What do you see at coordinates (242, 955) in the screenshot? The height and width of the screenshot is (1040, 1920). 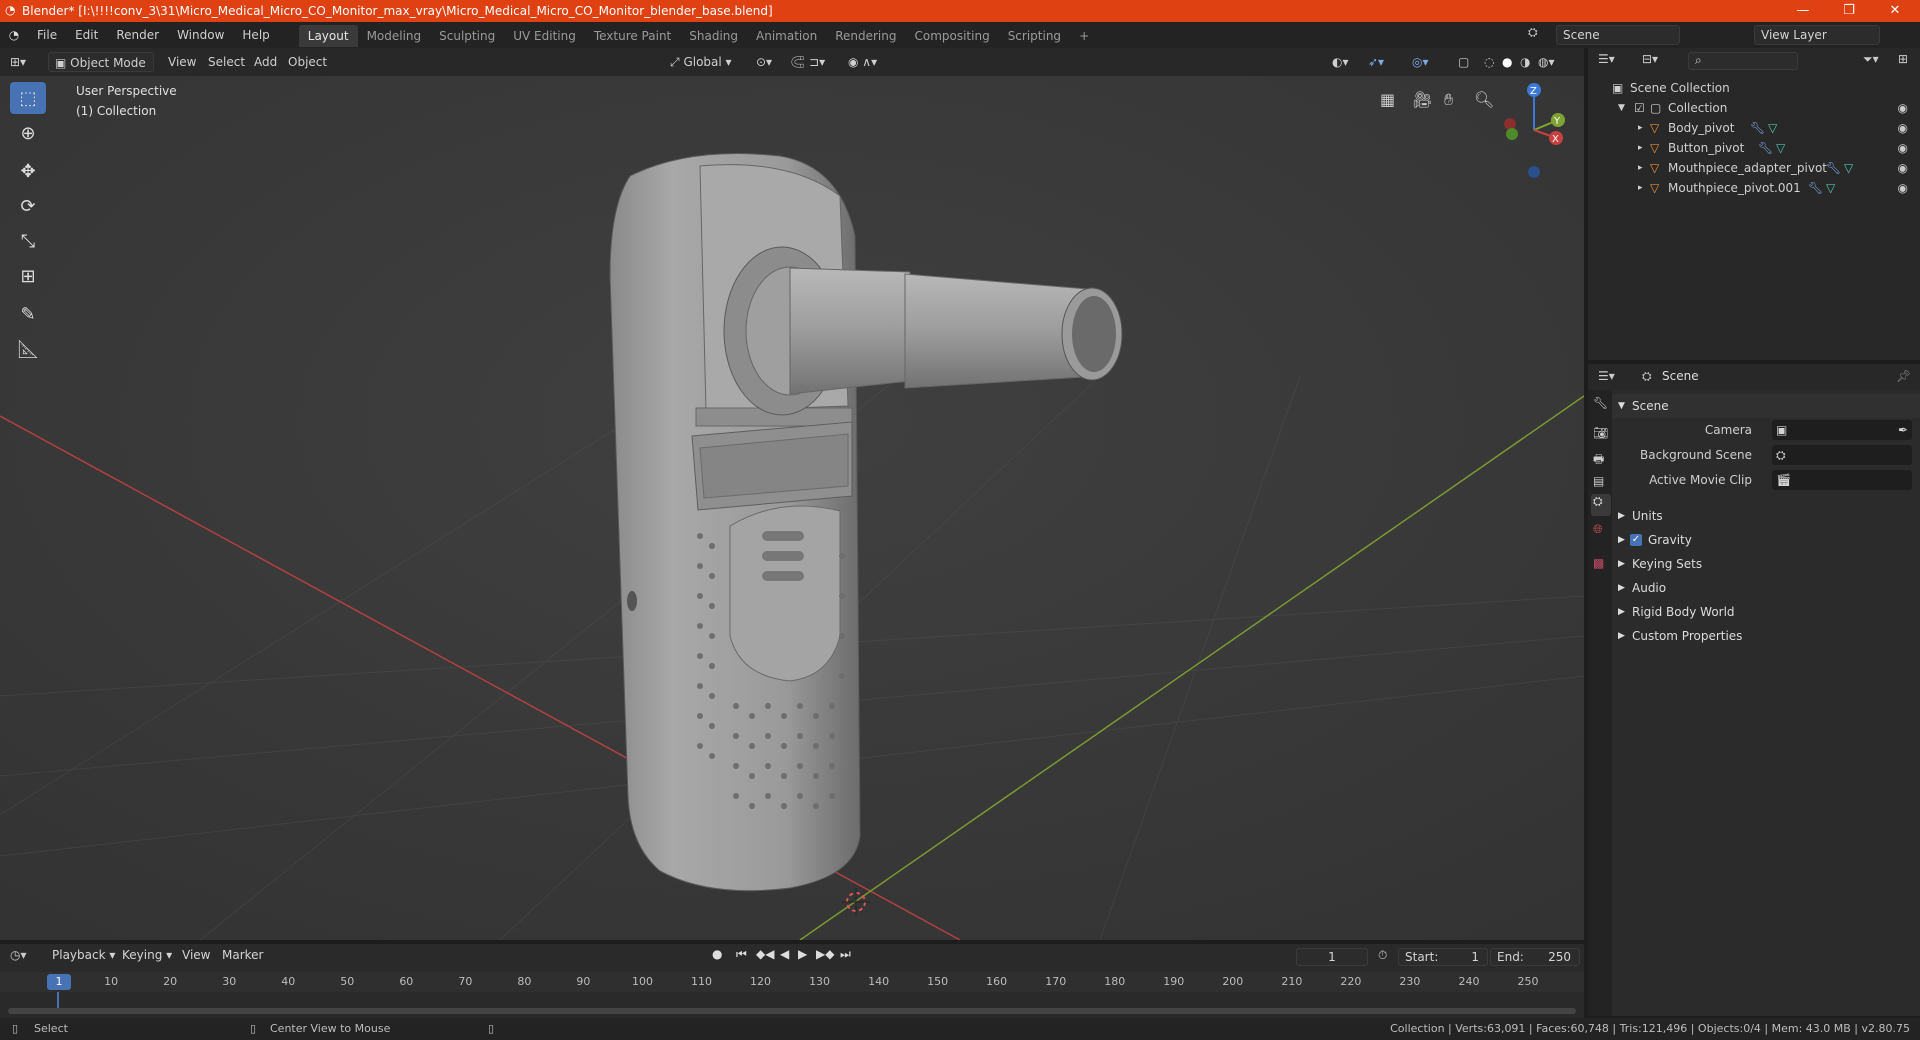 I see `marker-menu: Marker` at bounding box center [242, 955].